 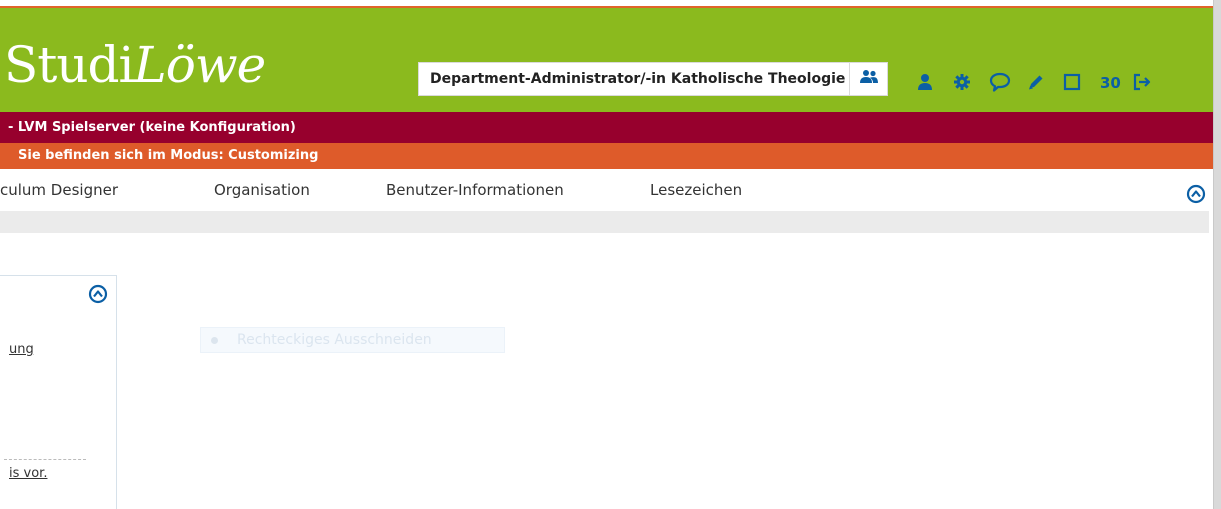 What do you see at coordinates (962, 82) in the screenshot?
I see `gear-icon` at bounding box center [962, 82].